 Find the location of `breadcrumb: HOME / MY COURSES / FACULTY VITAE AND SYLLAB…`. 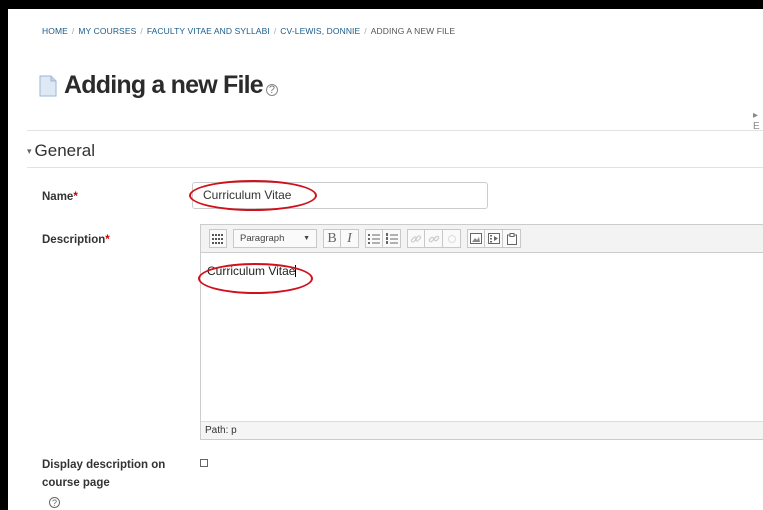

breadcrumb: HOME / MY COURSES / FACULTY VITAE AND SYLLAB… is located at coordinates (248, 31).